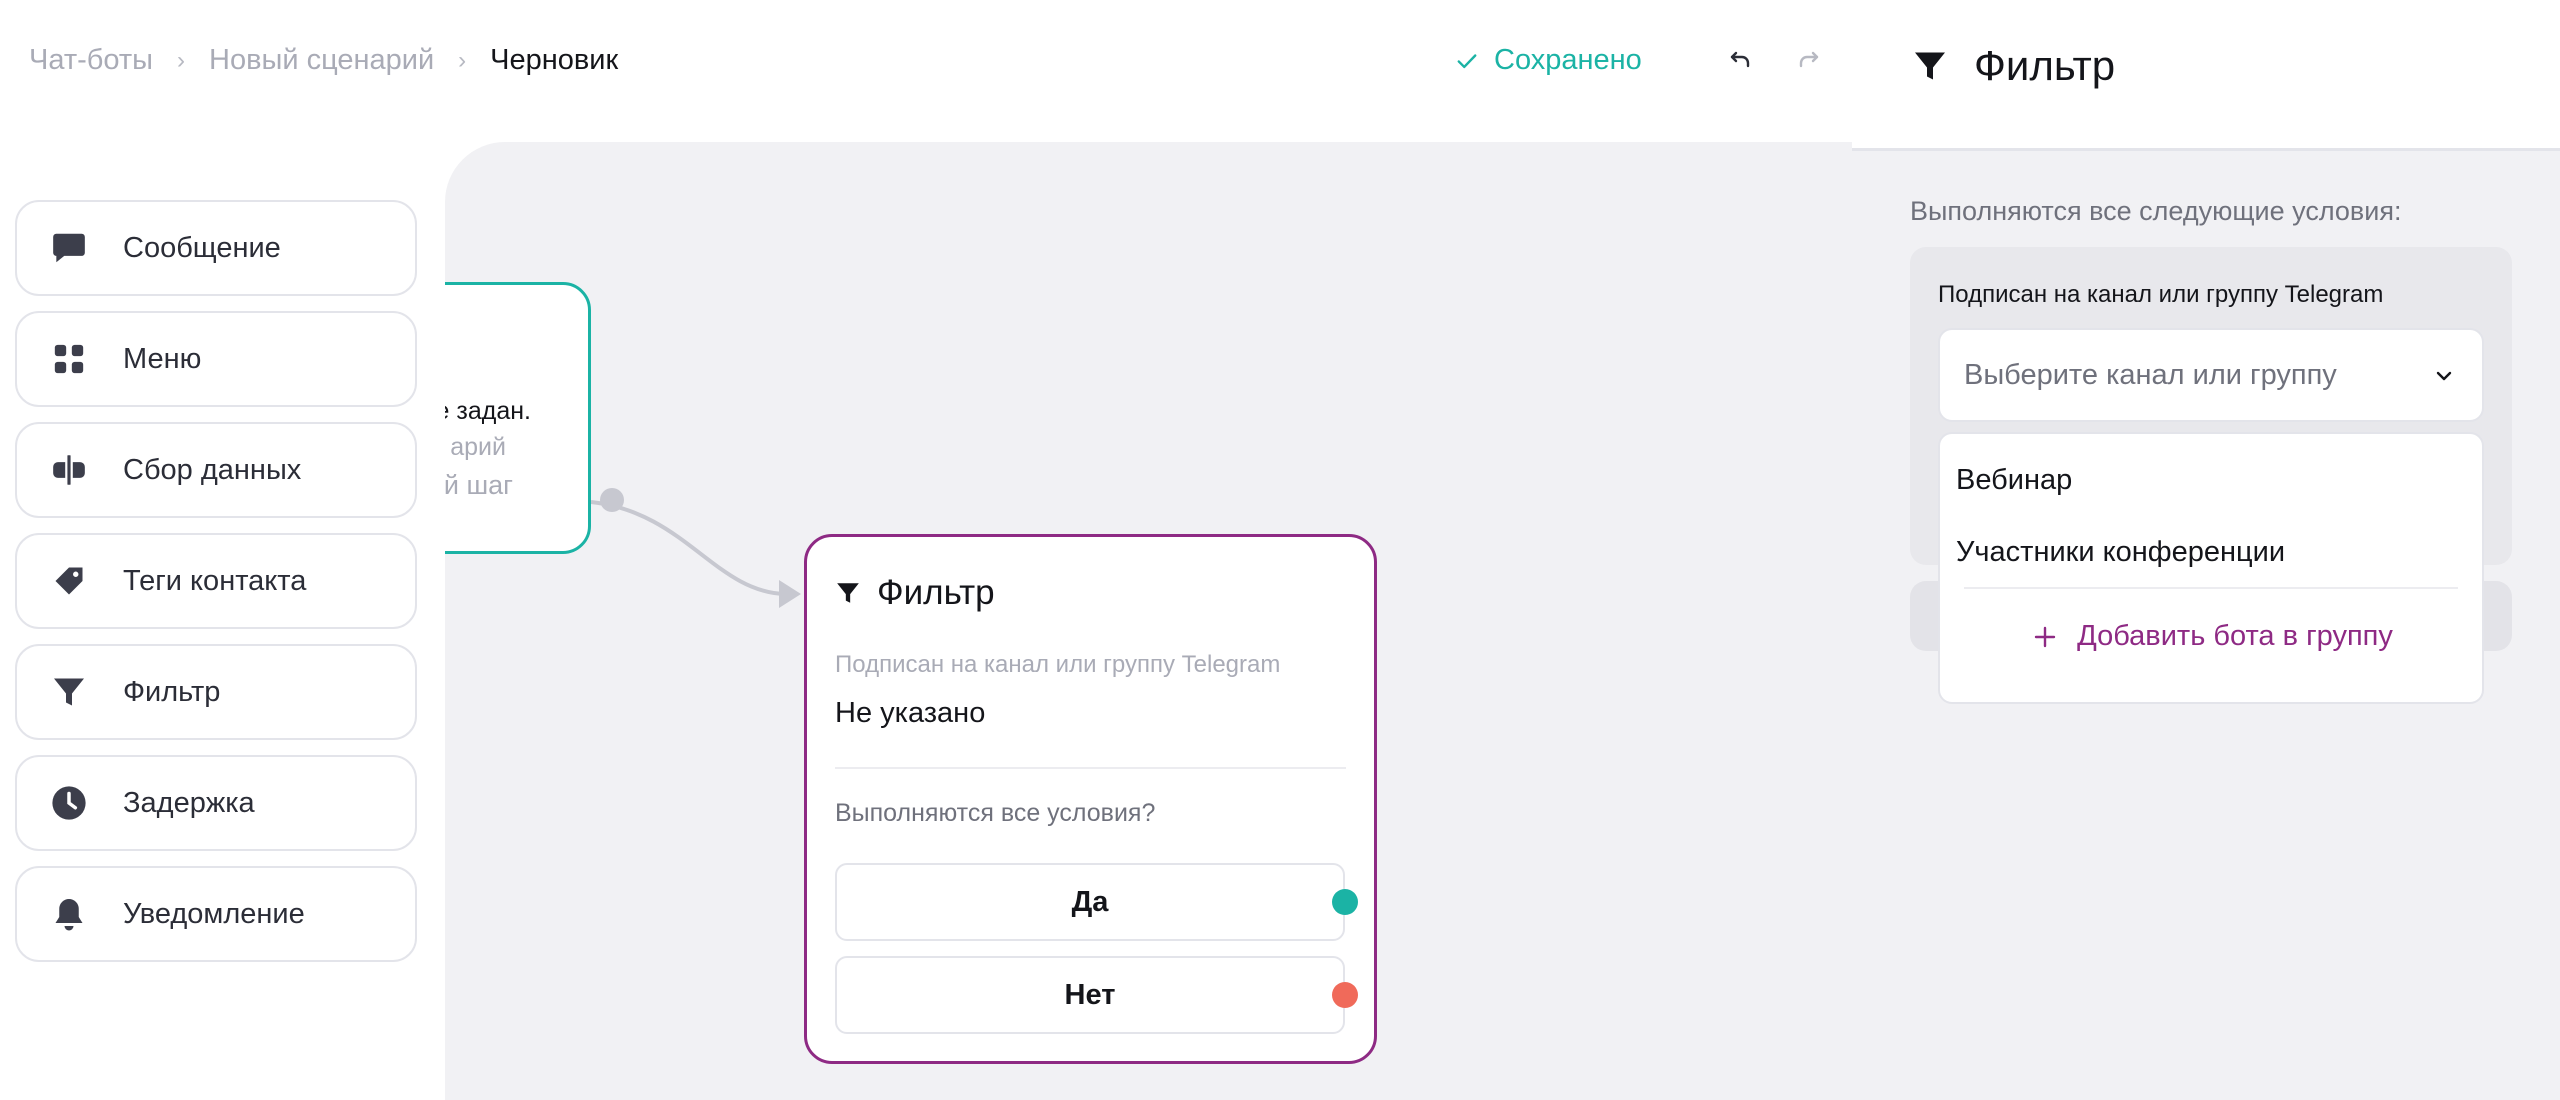 The width and height of the screenshot is (2560, 1100). I want to click on yes-output-port, so click(1345, 902).